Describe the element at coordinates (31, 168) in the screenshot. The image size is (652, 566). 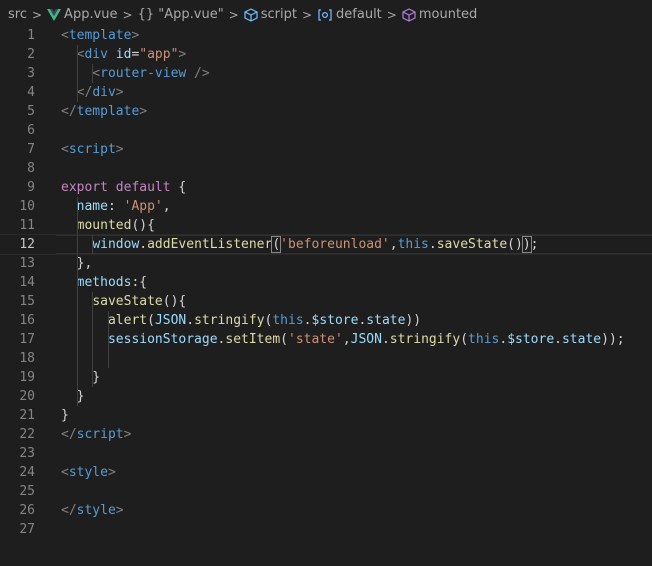
I see `line-number: 8` at that location.